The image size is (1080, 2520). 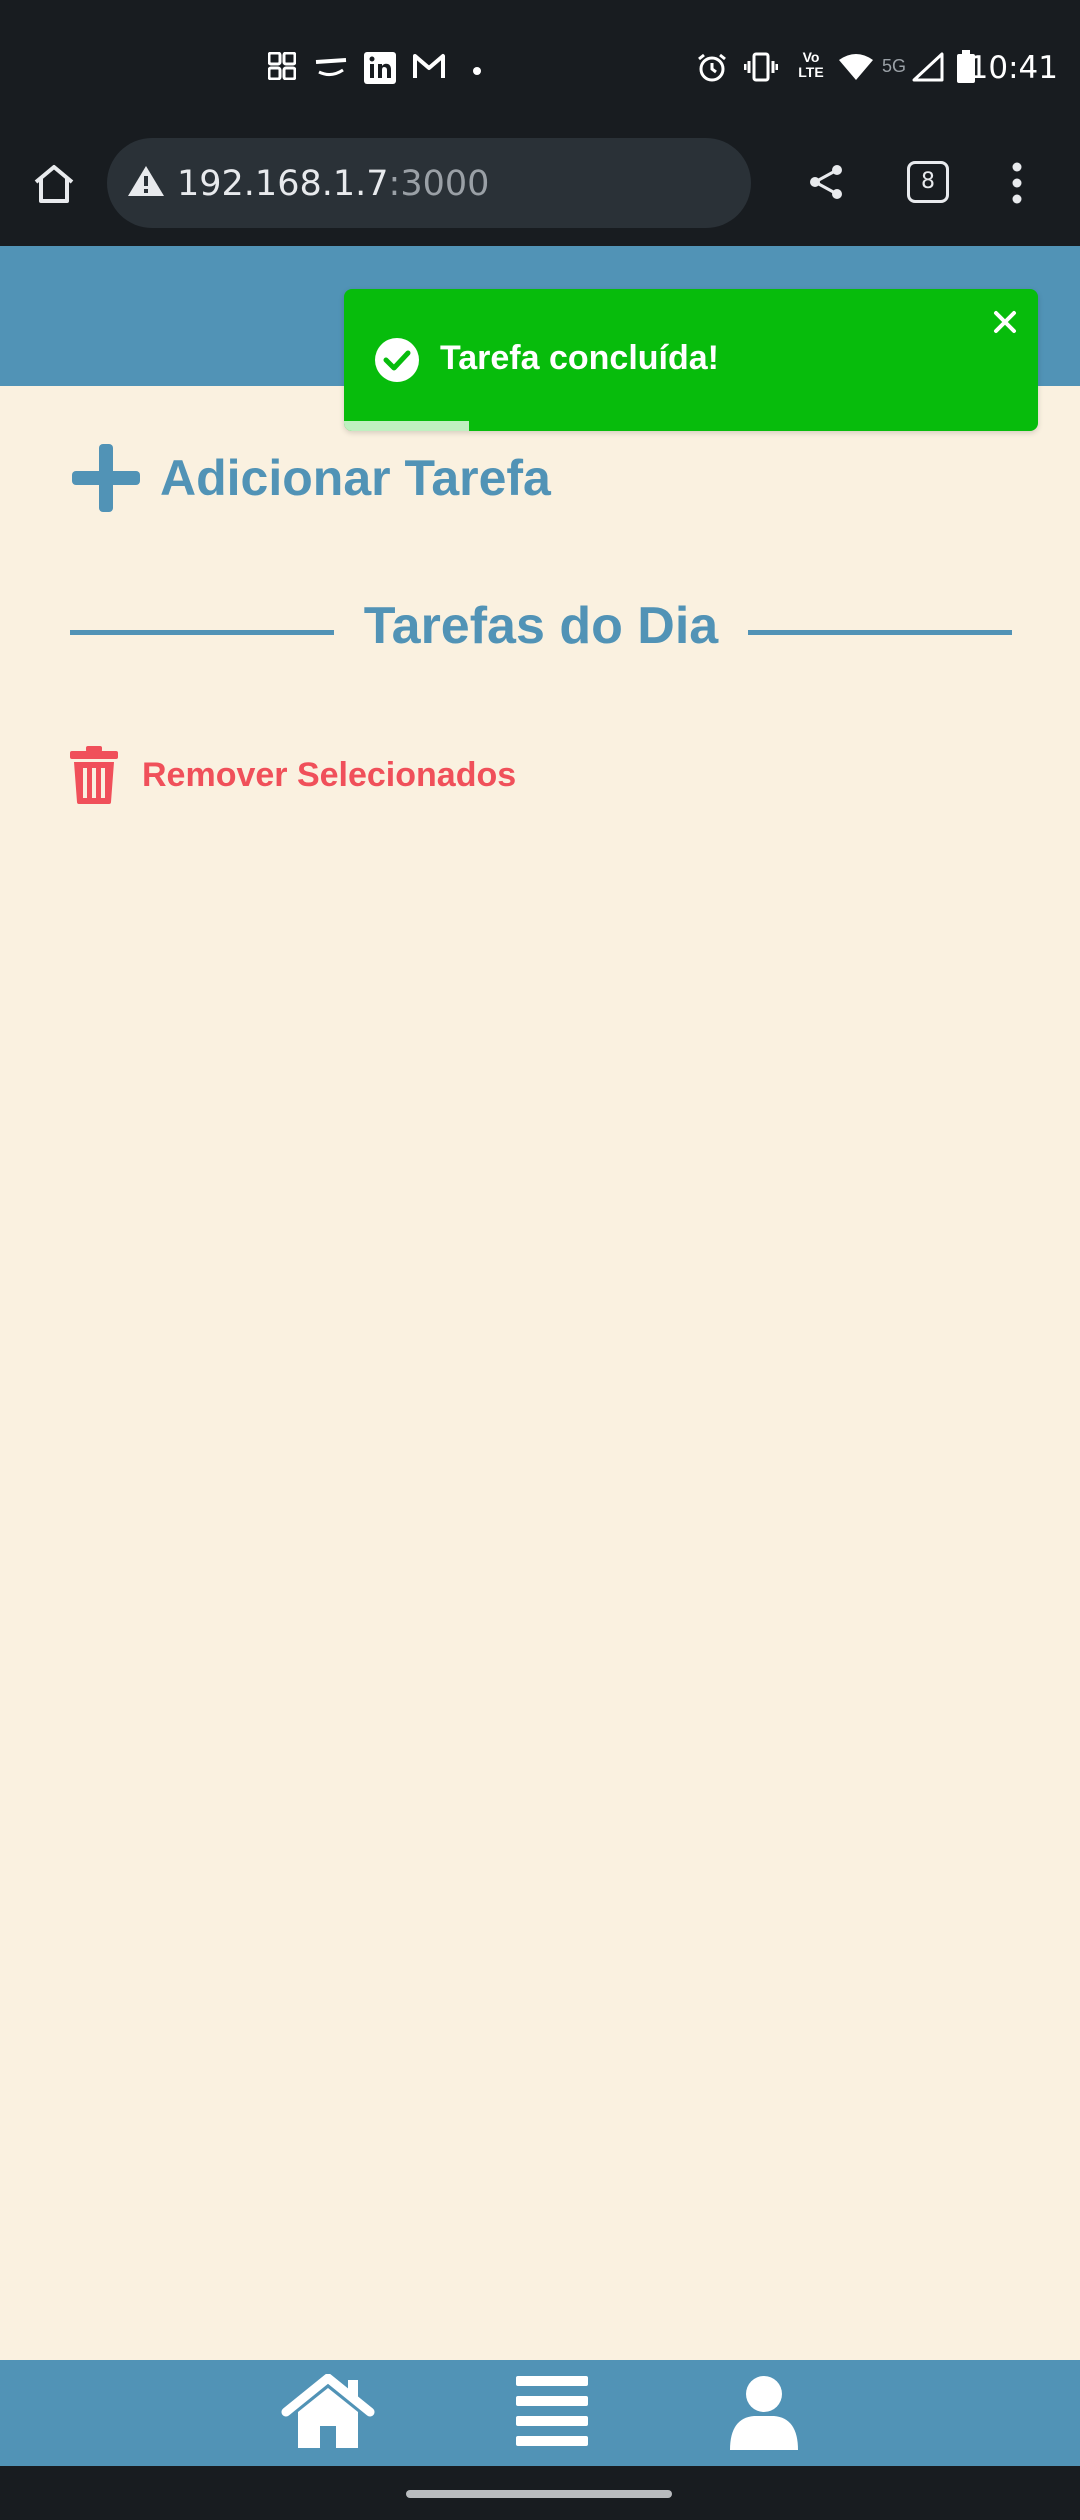 I want to click on gmail-icon, so click(x=429, y=66).